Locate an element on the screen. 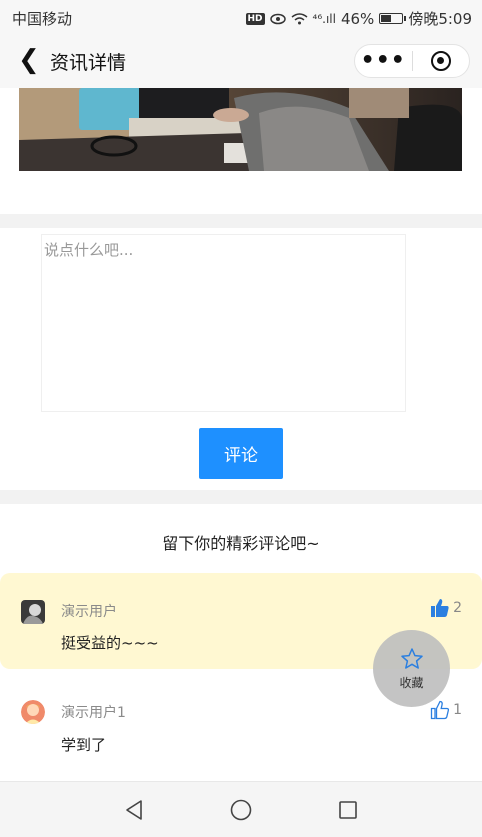  square-recent-icon is located at coordinates (348, 810).